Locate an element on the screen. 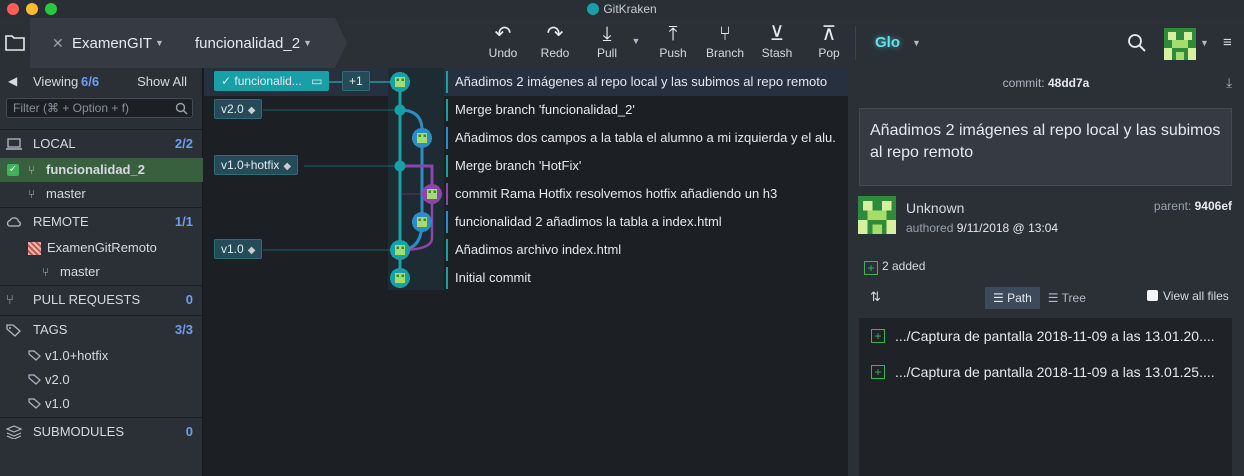  tag-pill: v1.0 ◆ is located at coordinates (238, 249).